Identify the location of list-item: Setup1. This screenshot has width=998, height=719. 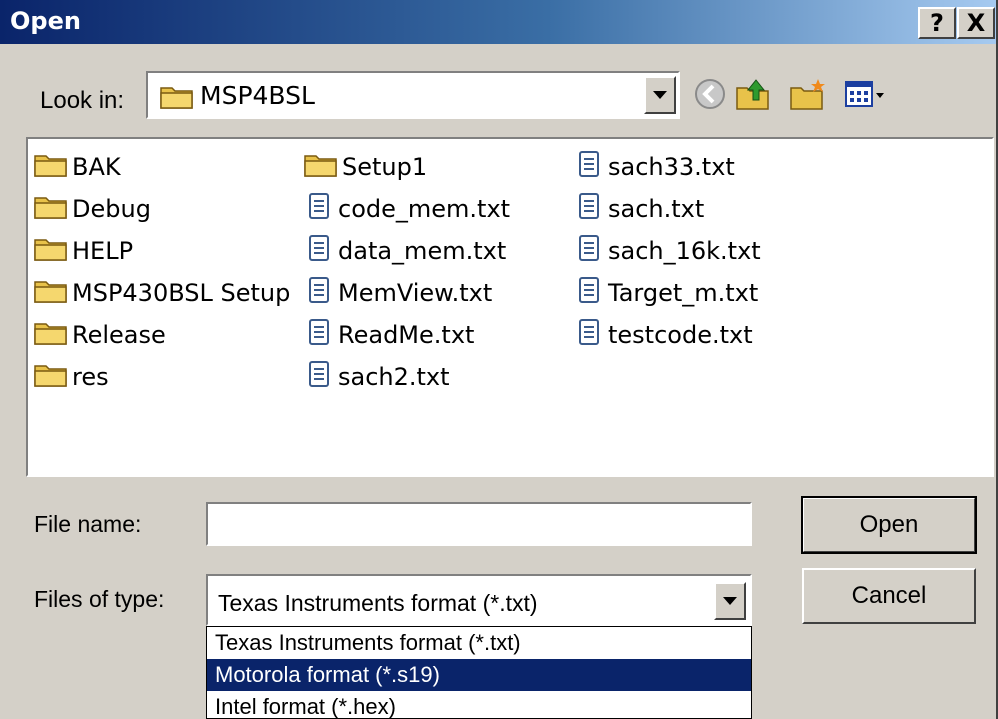
(365, 167).